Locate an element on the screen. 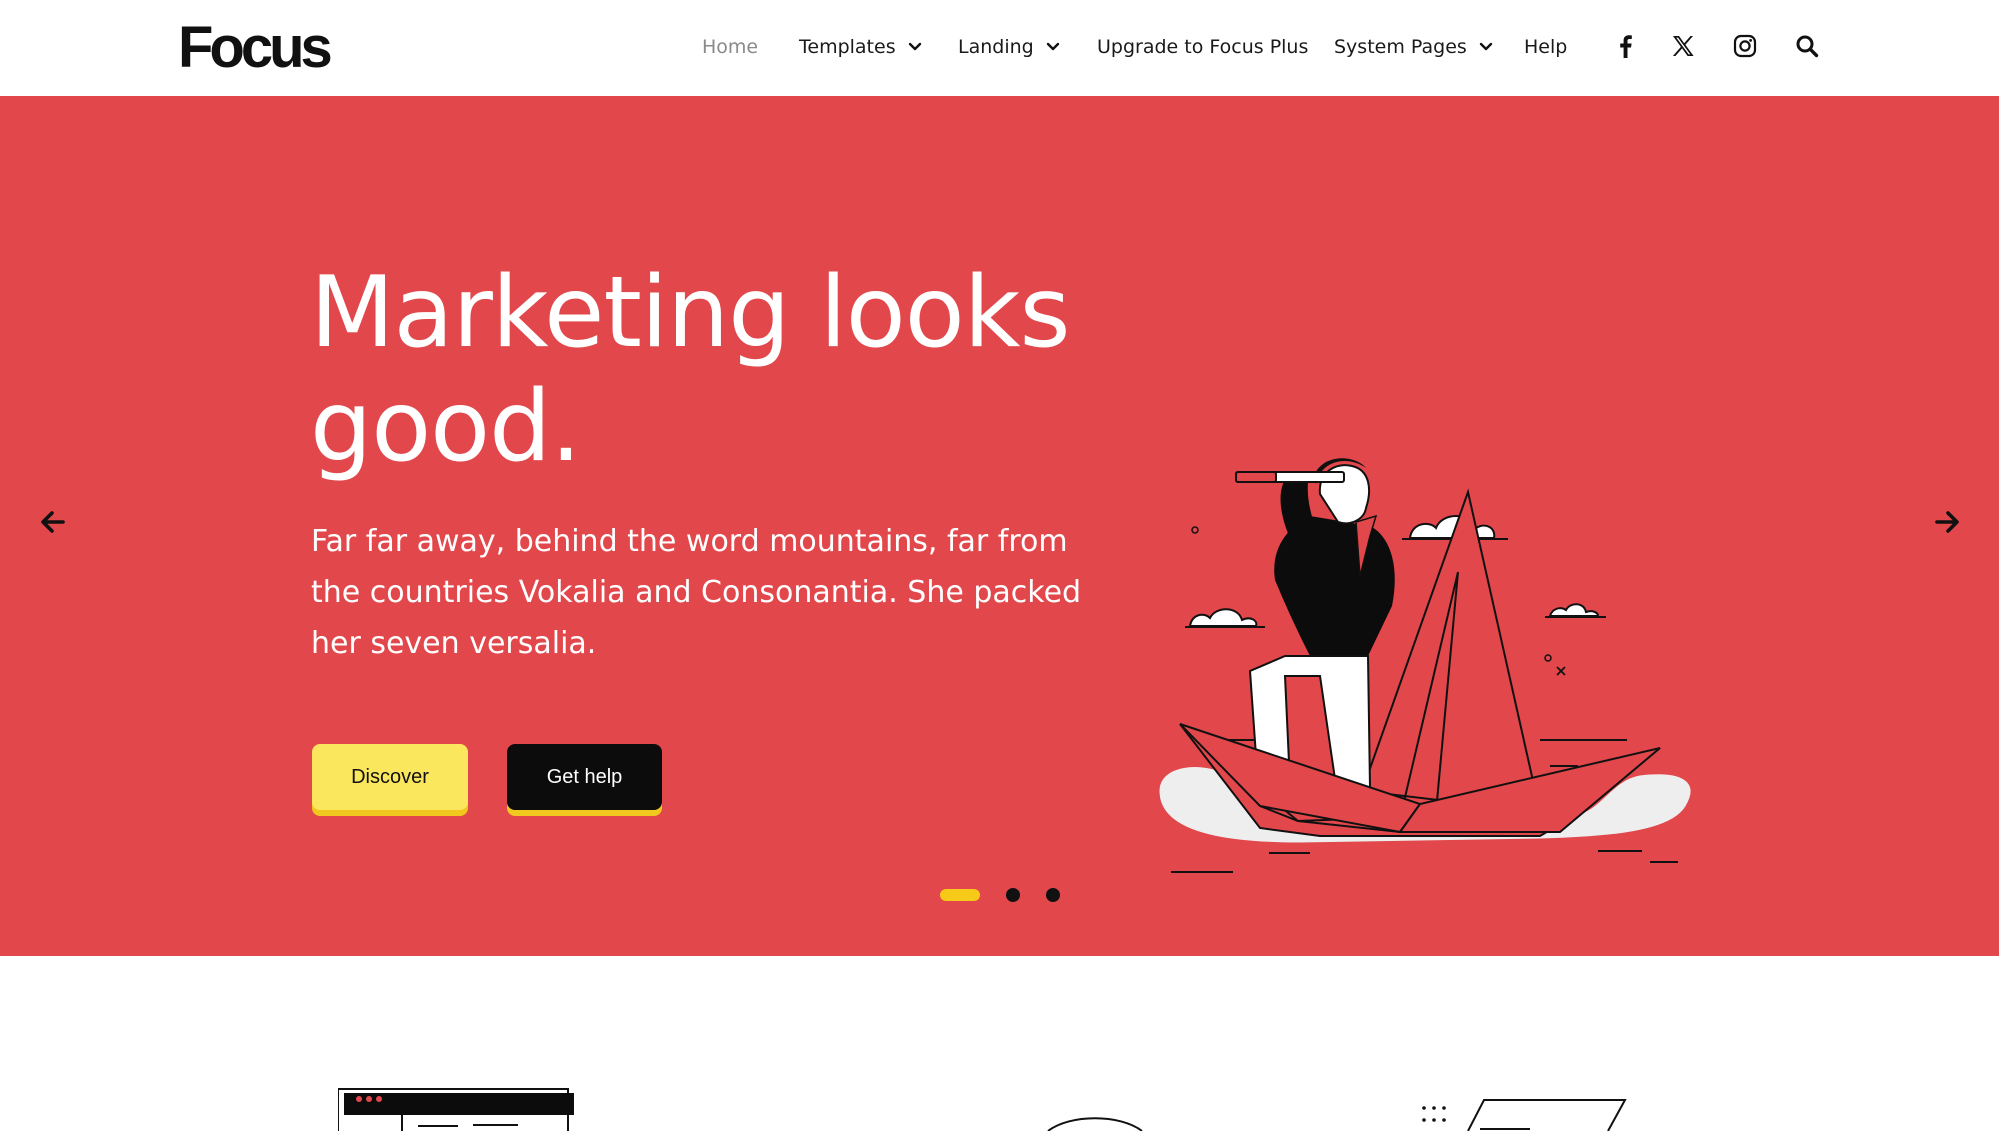 The height and width of the screenshot is (1131, 1999). nav-item-upgrade: Upgrade to Focus Plus is located at coordinates (1202, 47).